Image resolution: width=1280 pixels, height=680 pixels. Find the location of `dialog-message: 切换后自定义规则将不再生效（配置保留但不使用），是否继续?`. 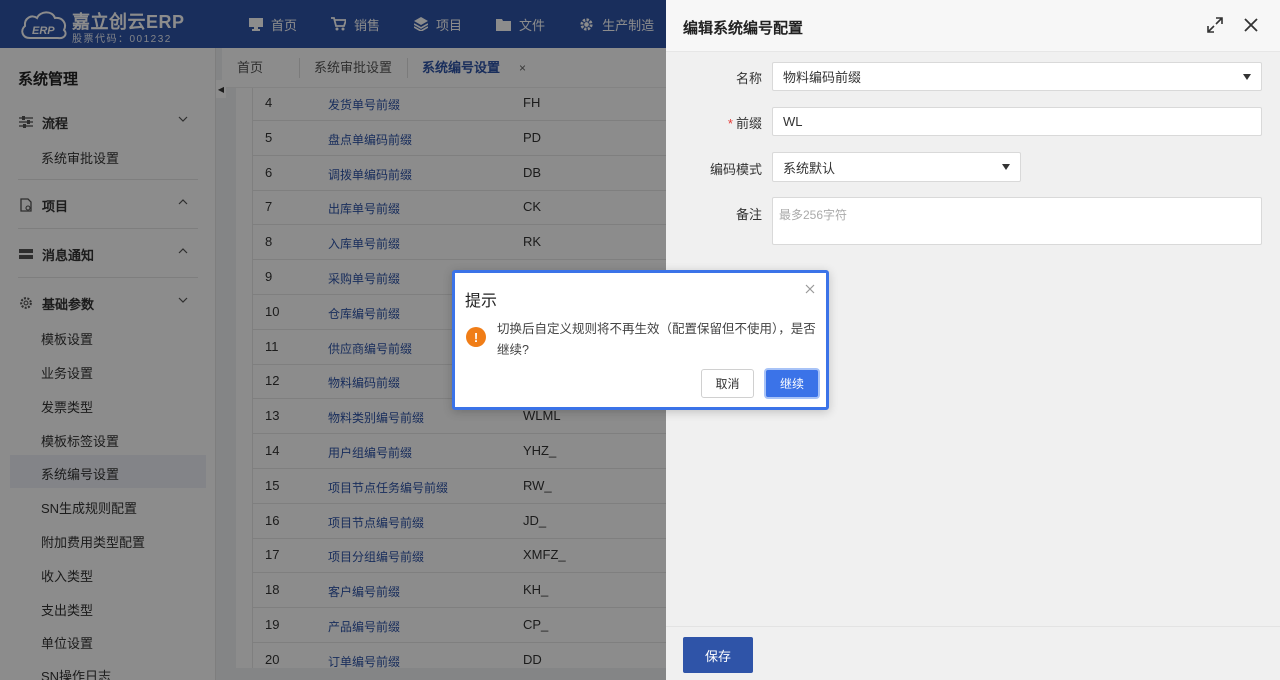

dialog-message: 切换后自定义规则将不再生效（配置保留但不使用），是否继续? is located at coordinates (656, 339).